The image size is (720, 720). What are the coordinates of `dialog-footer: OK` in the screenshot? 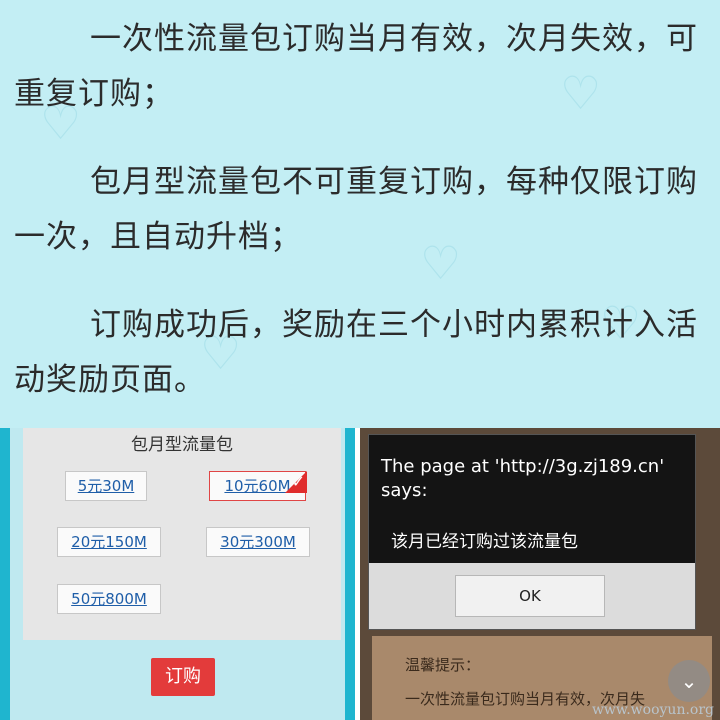 It's located at (532, 596).